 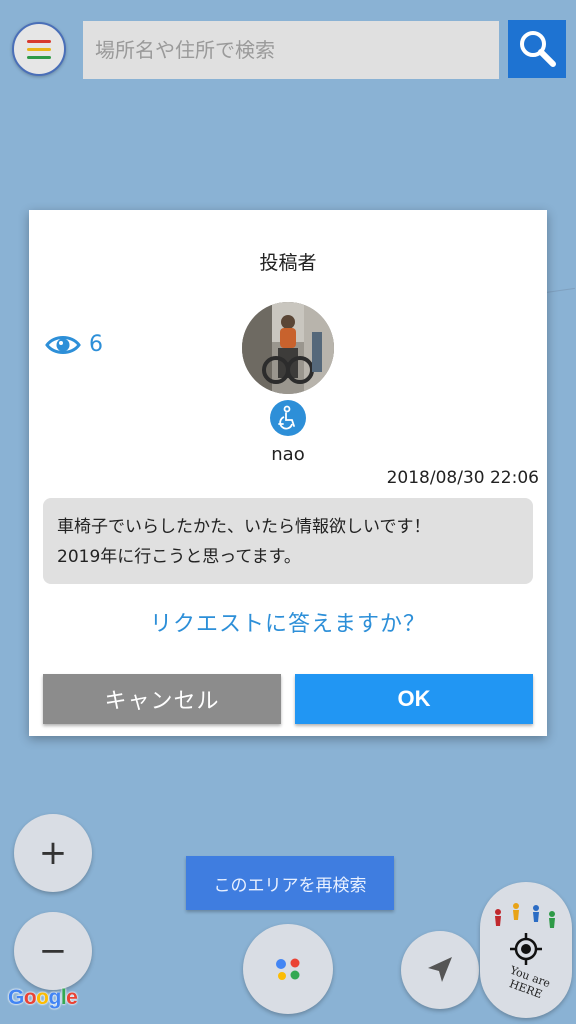 What do you see at coordinates (288, 263) in the screenshot?
I see `dialog-title: 投稿者` at bounding box center [288, 263].